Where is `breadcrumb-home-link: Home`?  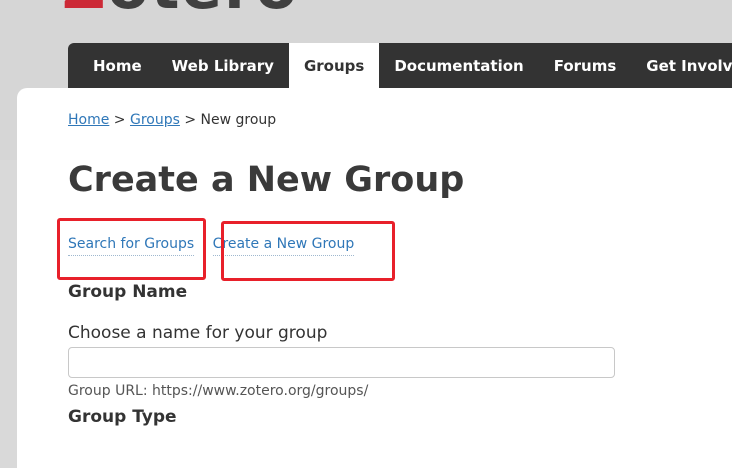 breadcrumb-home-link: Home is located at coordinates (88, 120).